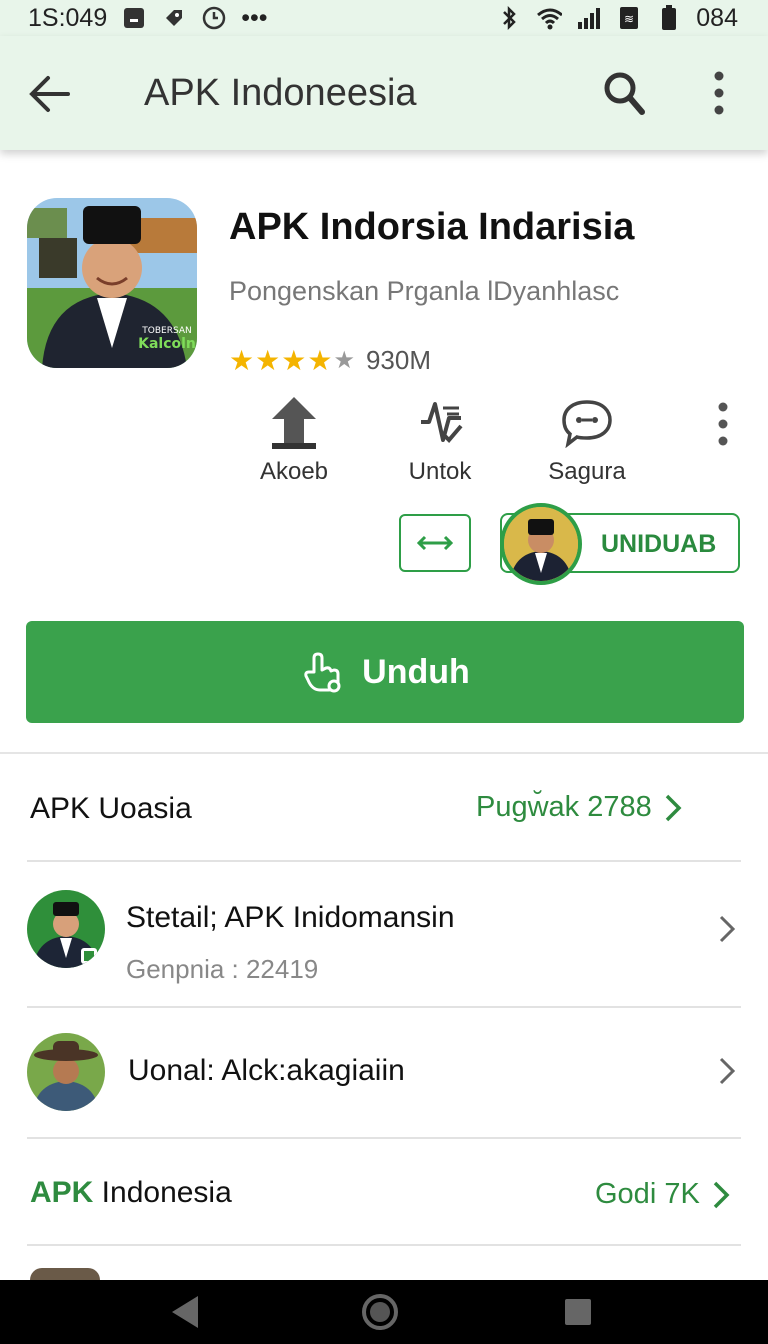 This screenshot has width=768, height=1344. I want to click on icon-badge-line1: TOBERSAN, so click(166, 331).